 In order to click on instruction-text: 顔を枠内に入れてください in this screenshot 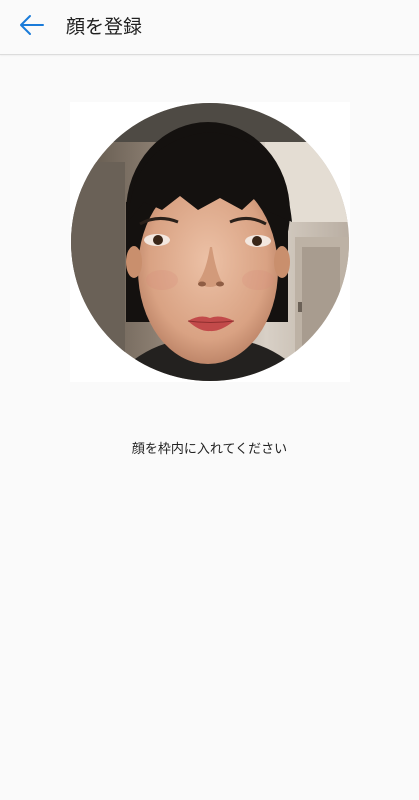, I will do `click(209, 449)`.